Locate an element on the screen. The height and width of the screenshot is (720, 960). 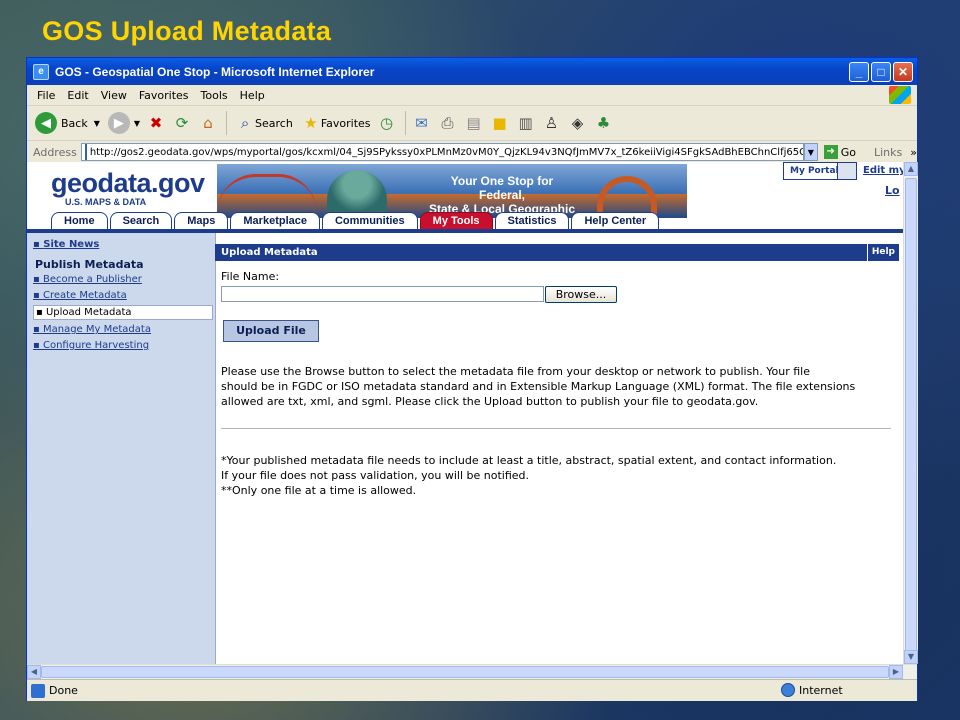
golden-gate-bridge-image is located at coordinates (267, 193).